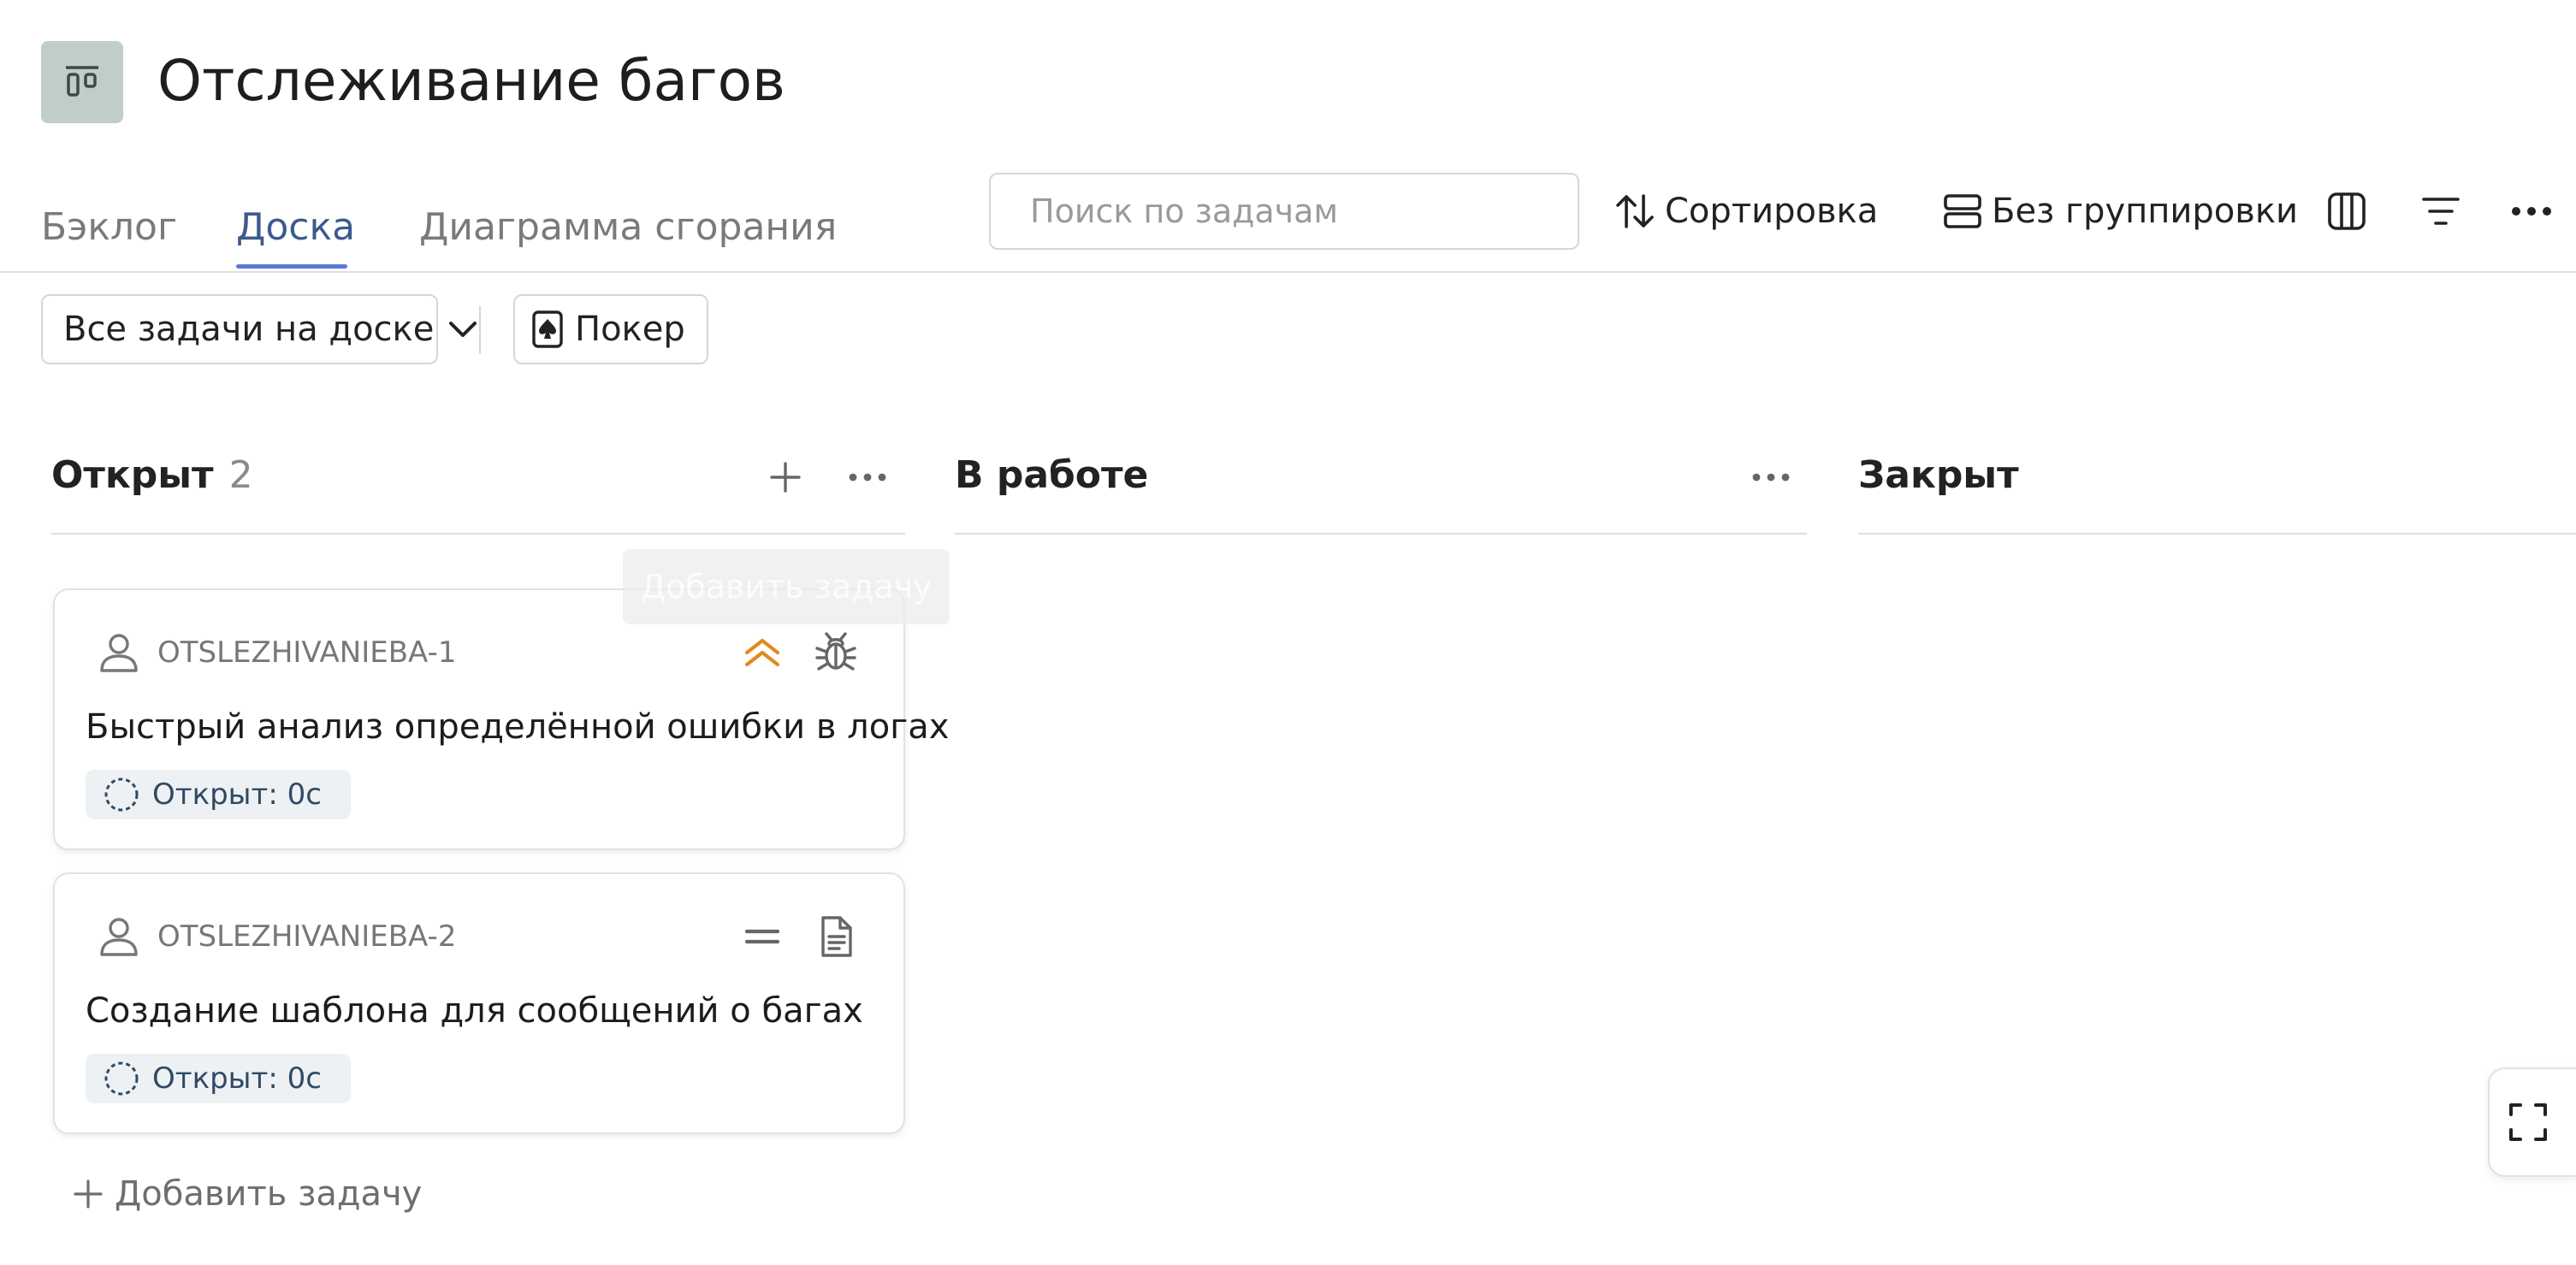 The image size is (2576, 1265). What do you see at coordinates (787, 586) in the screenshot?
I see `add-task-tooltip: Добавить задачу` at bounding box center [787, 586].